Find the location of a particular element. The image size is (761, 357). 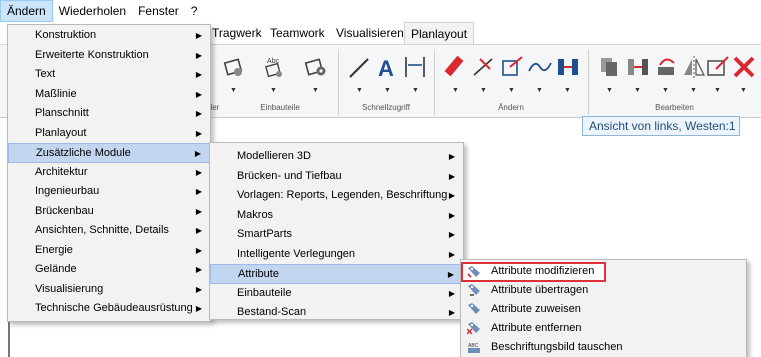

delete-tool-icon: ▼ is located at coordinates (744, 73).